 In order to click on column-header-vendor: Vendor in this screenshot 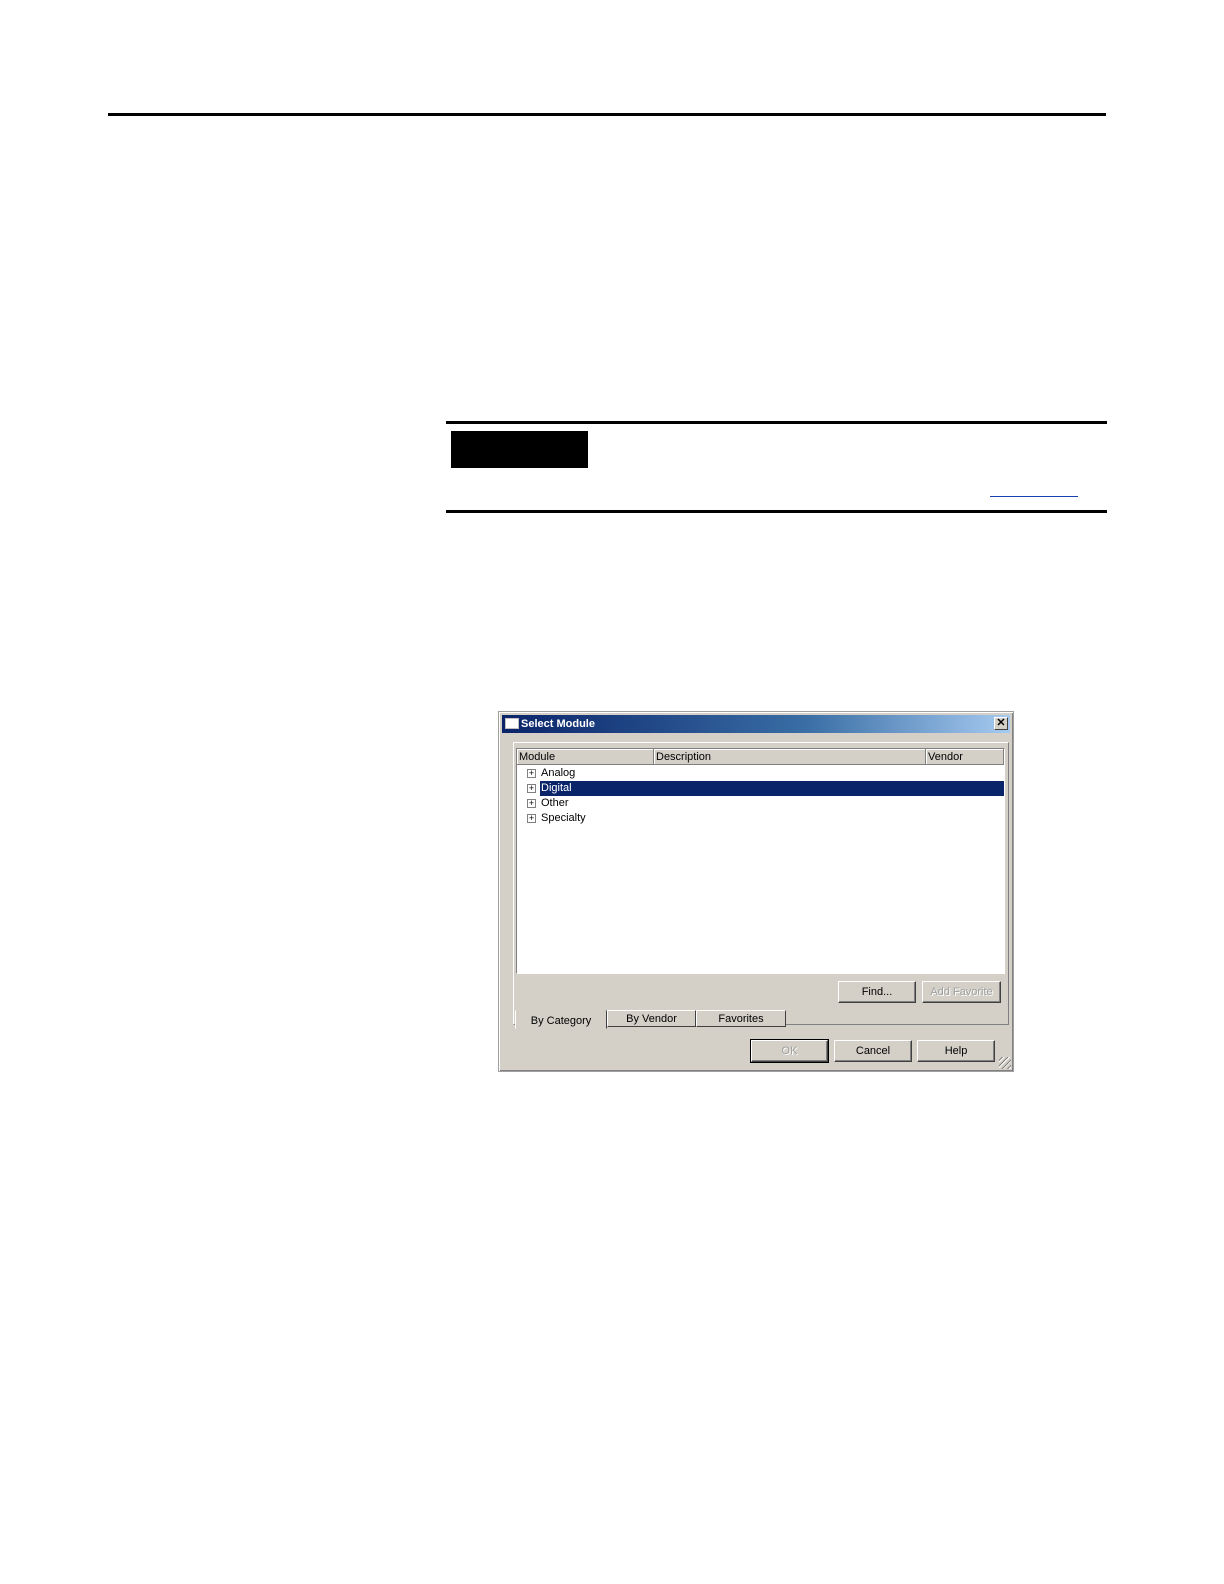, I will do `click(965, 757)`.